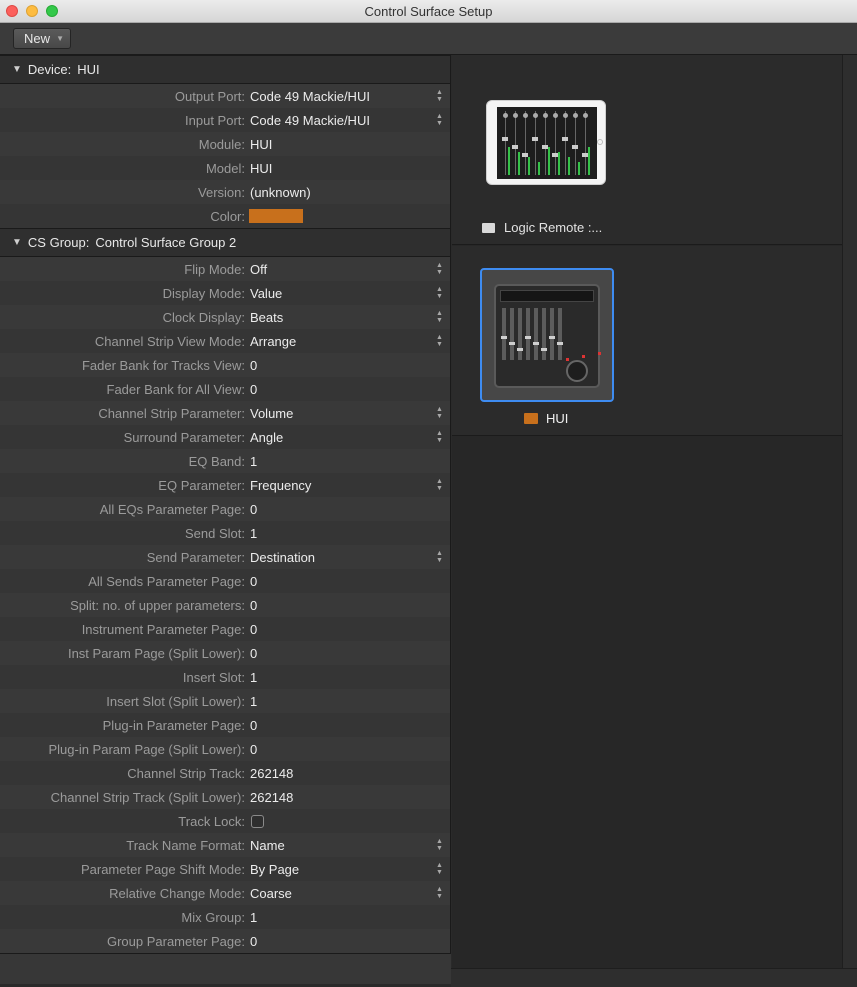 This screenshot has width=857, height=987. I want to click on parameter-label: Plug-in Parameter Page:, so click(173, 725).